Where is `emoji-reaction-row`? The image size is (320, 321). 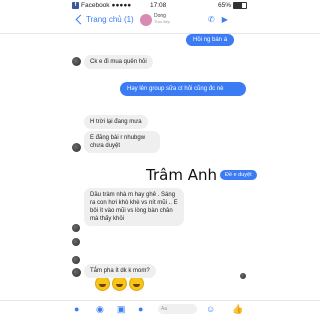 emoji-reaction-row is located at coordinates (119, 283).